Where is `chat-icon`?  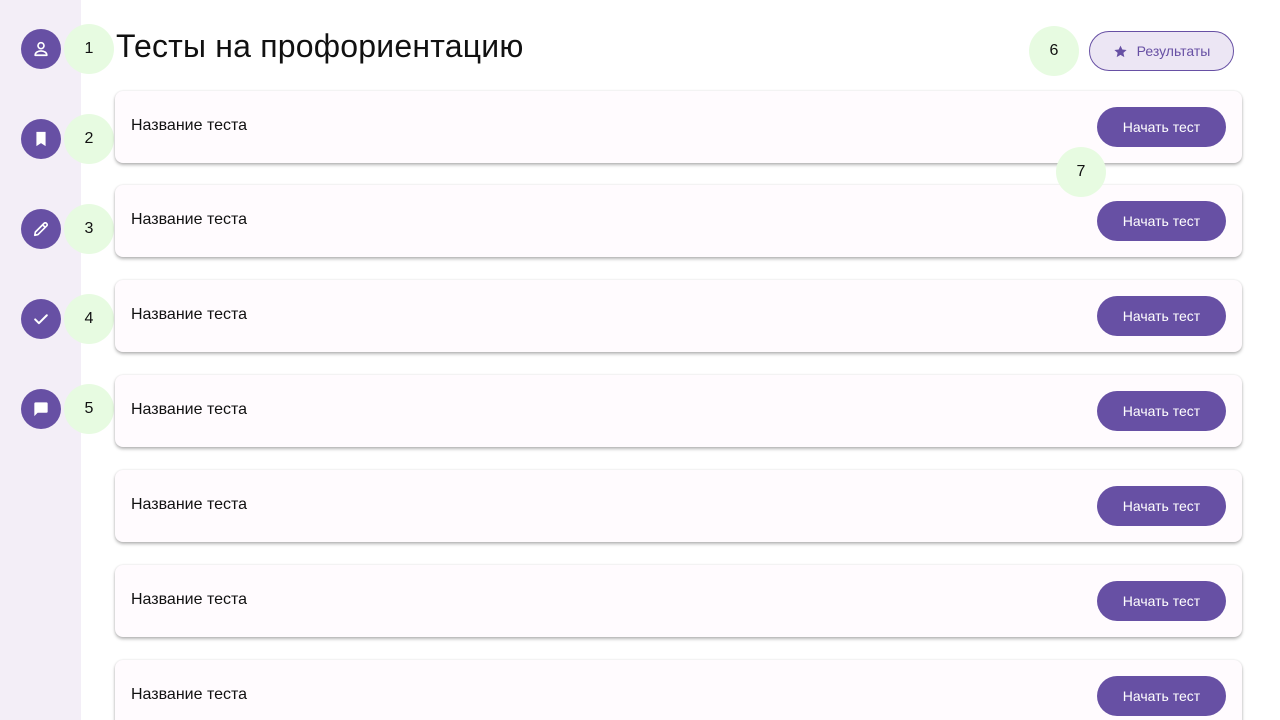
chat-icon is located at coordinates (41, 409).